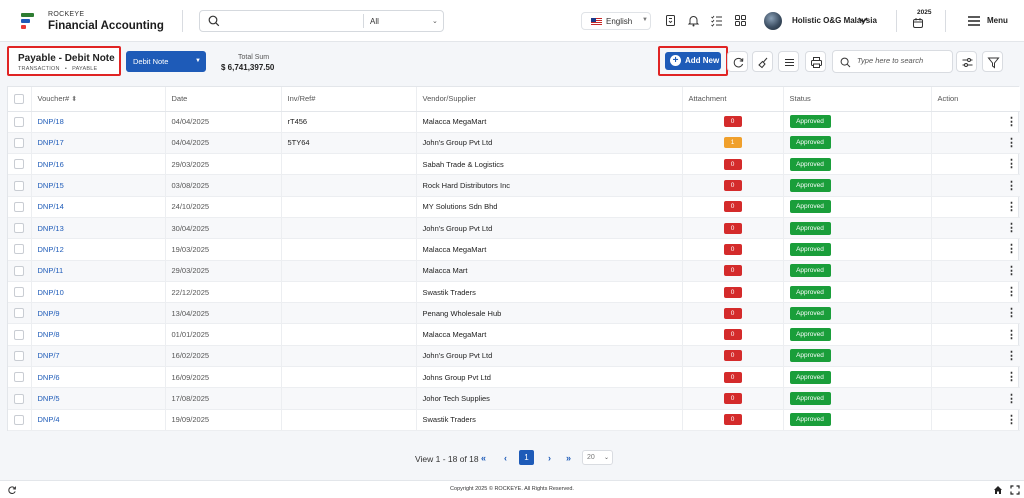 The width and height of the screenshot is (1024, 498). What do you see at coordinates (815, 61) in the screenshot?
I see `print-button` at bounding box center [815, 61].